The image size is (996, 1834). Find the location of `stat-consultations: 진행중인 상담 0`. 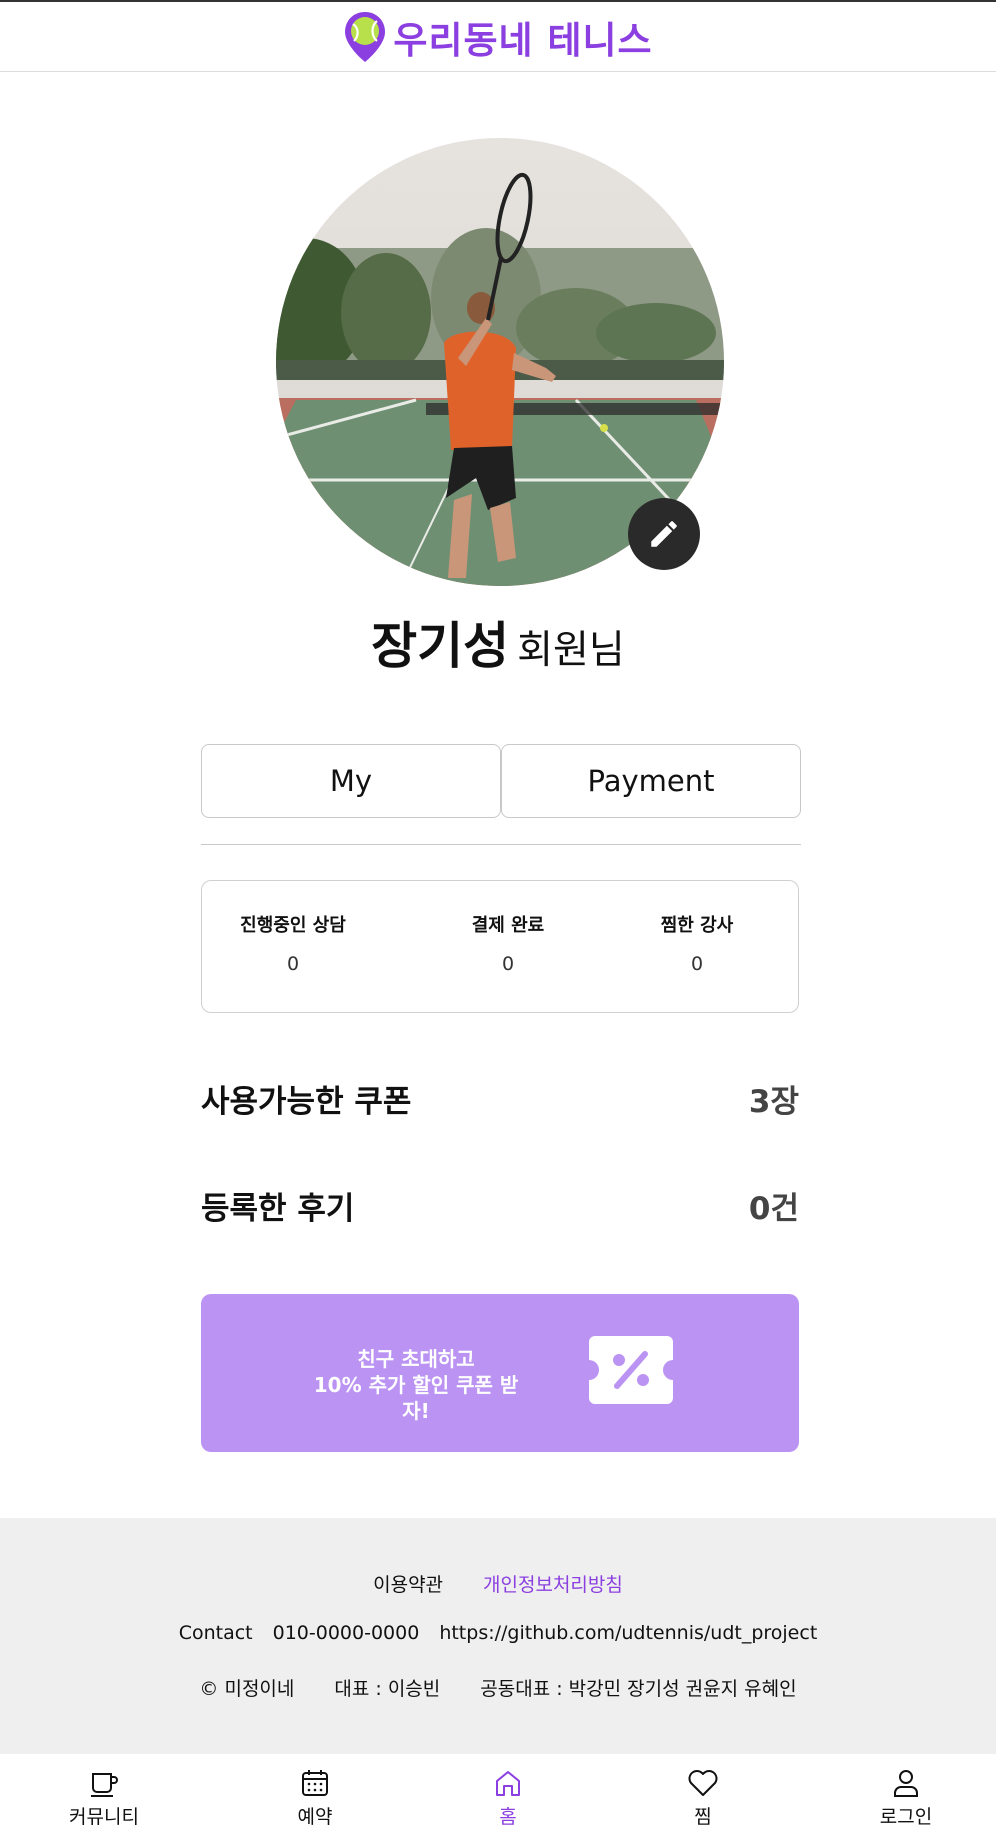

stat-consultations: 진행중인 상담 0 is located at coordinates (293, 943).